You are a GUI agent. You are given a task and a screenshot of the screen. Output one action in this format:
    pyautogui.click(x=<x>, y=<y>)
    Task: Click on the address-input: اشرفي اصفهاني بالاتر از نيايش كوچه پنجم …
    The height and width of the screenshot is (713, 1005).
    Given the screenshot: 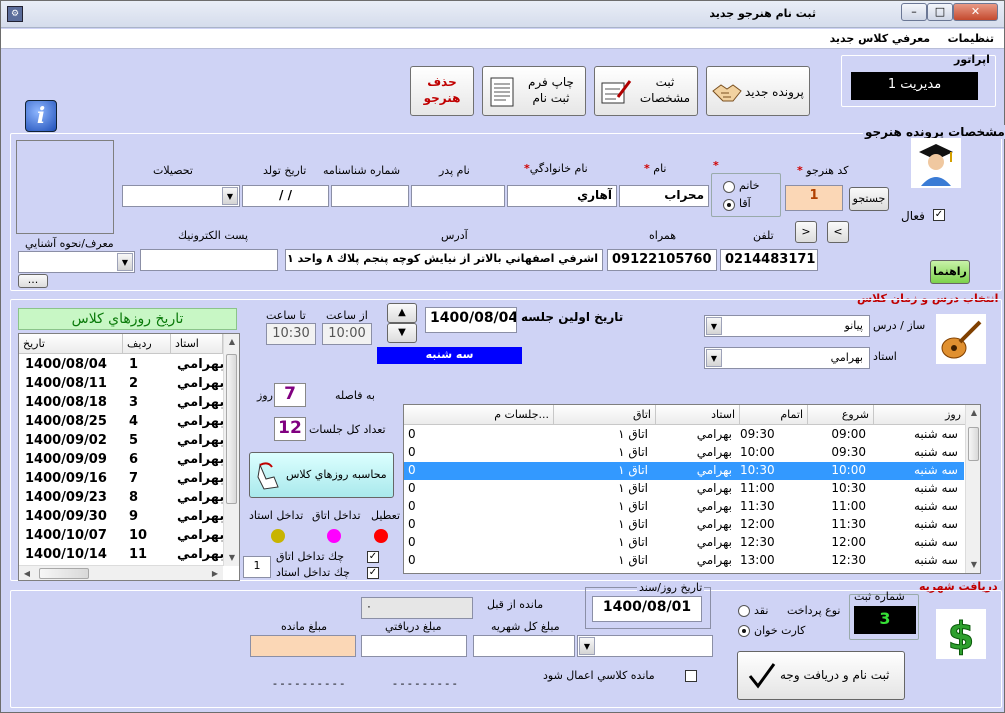 What is the action you would take?
    pyautogui.click(x=444, y=260)
    